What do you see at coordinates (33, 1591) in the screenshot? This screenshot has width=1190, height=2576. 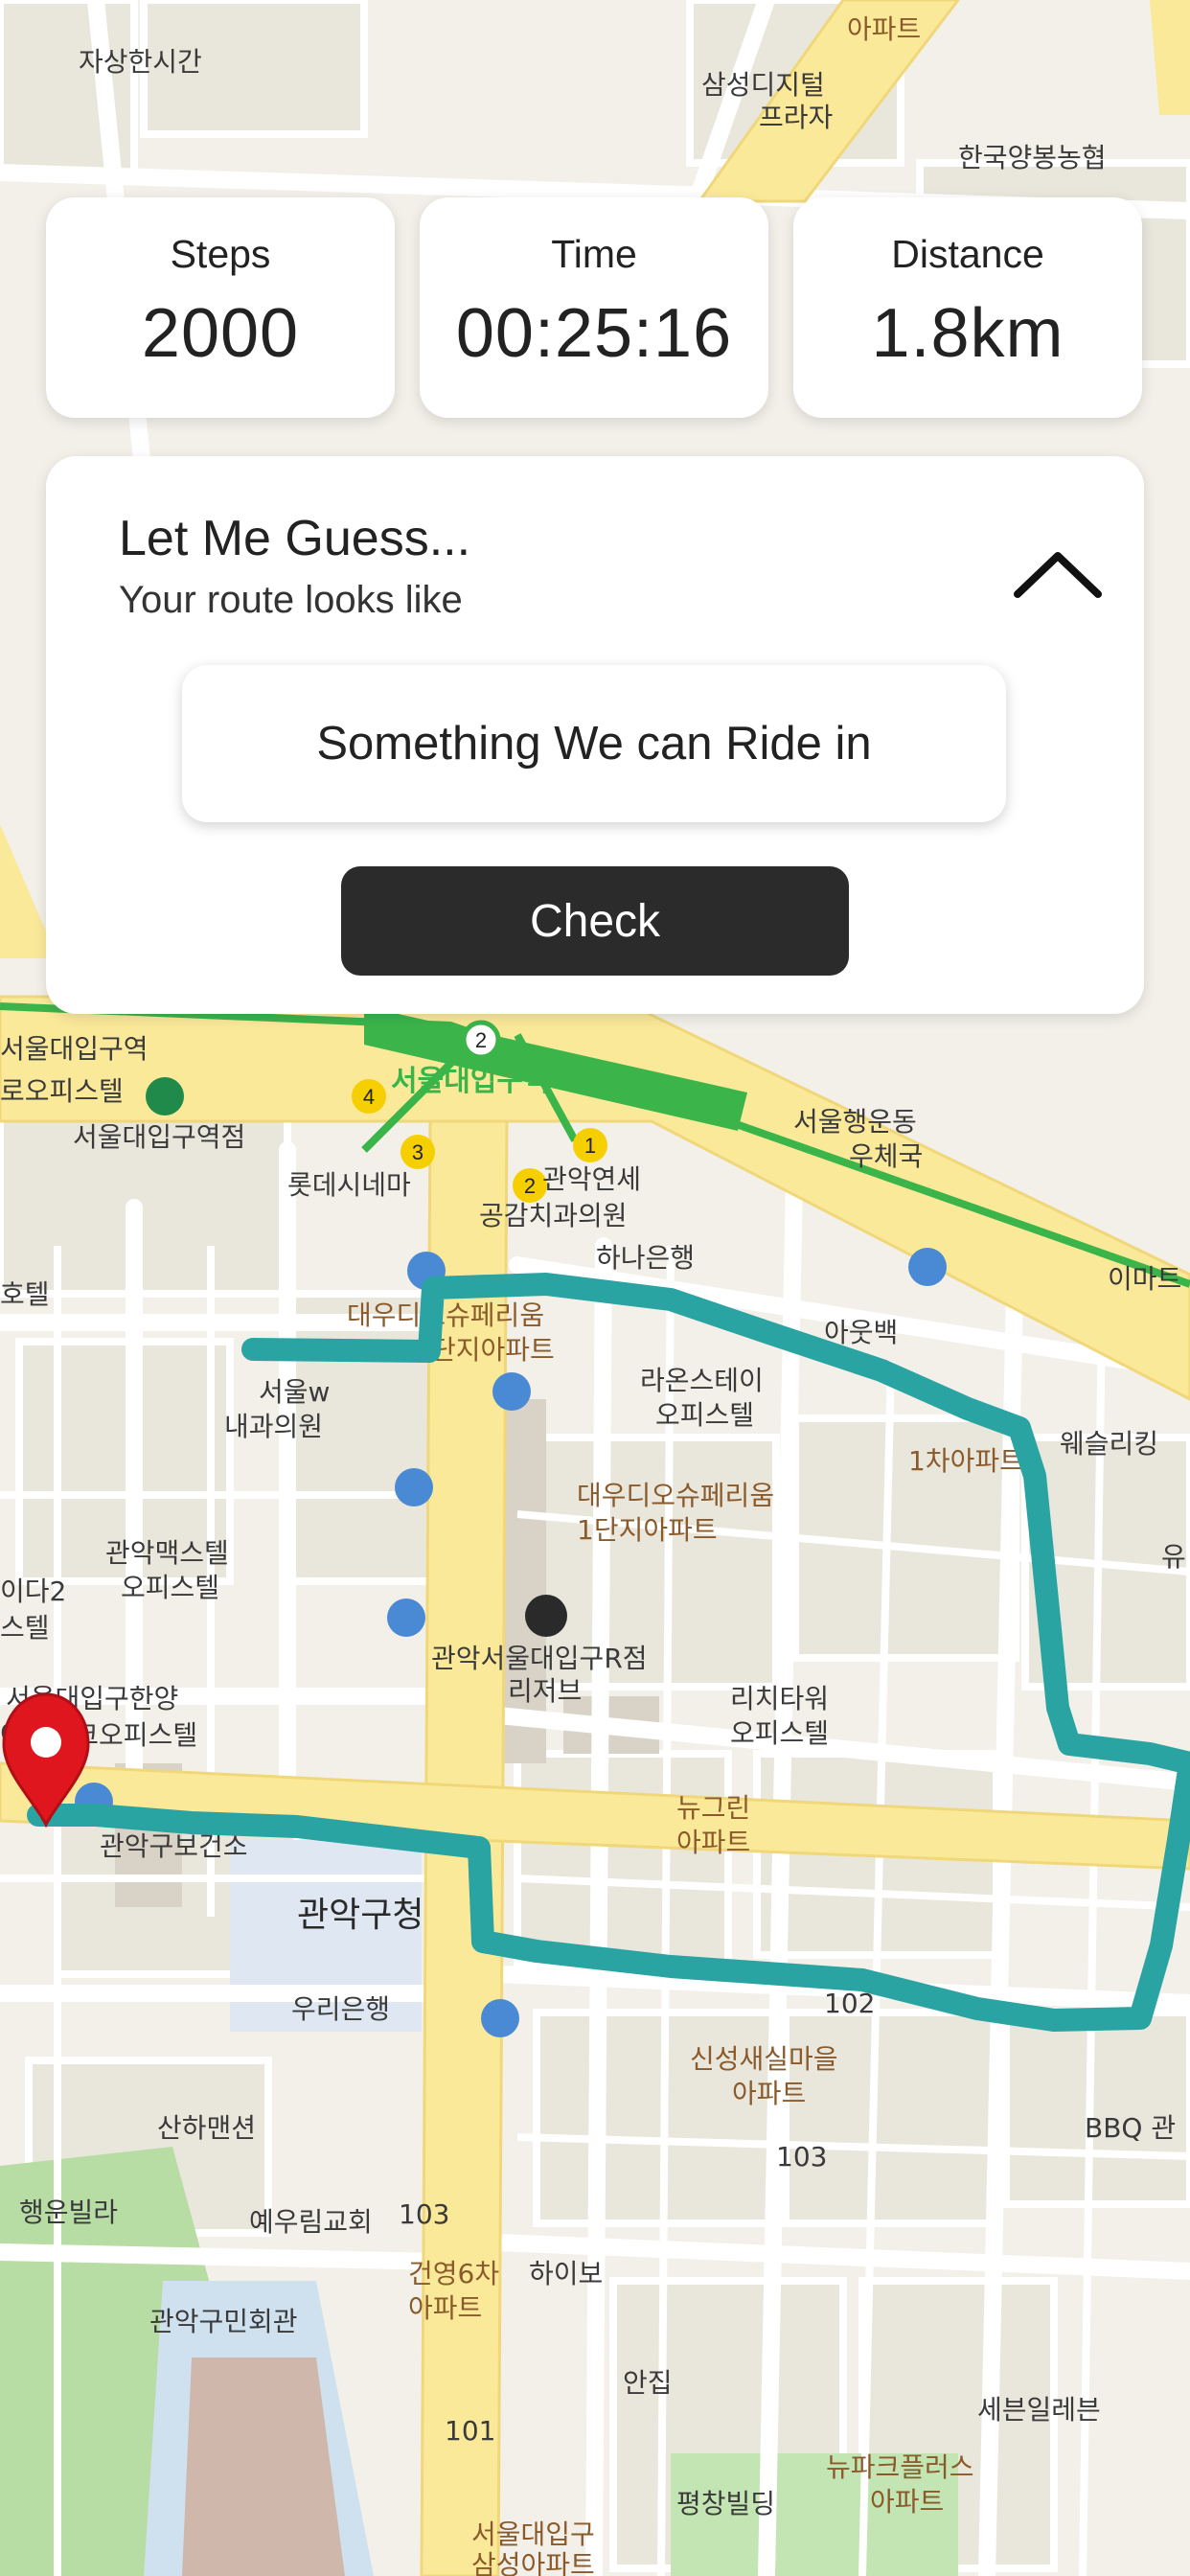 I see `map-label: 이다2` at bounding box center [33, 1591].